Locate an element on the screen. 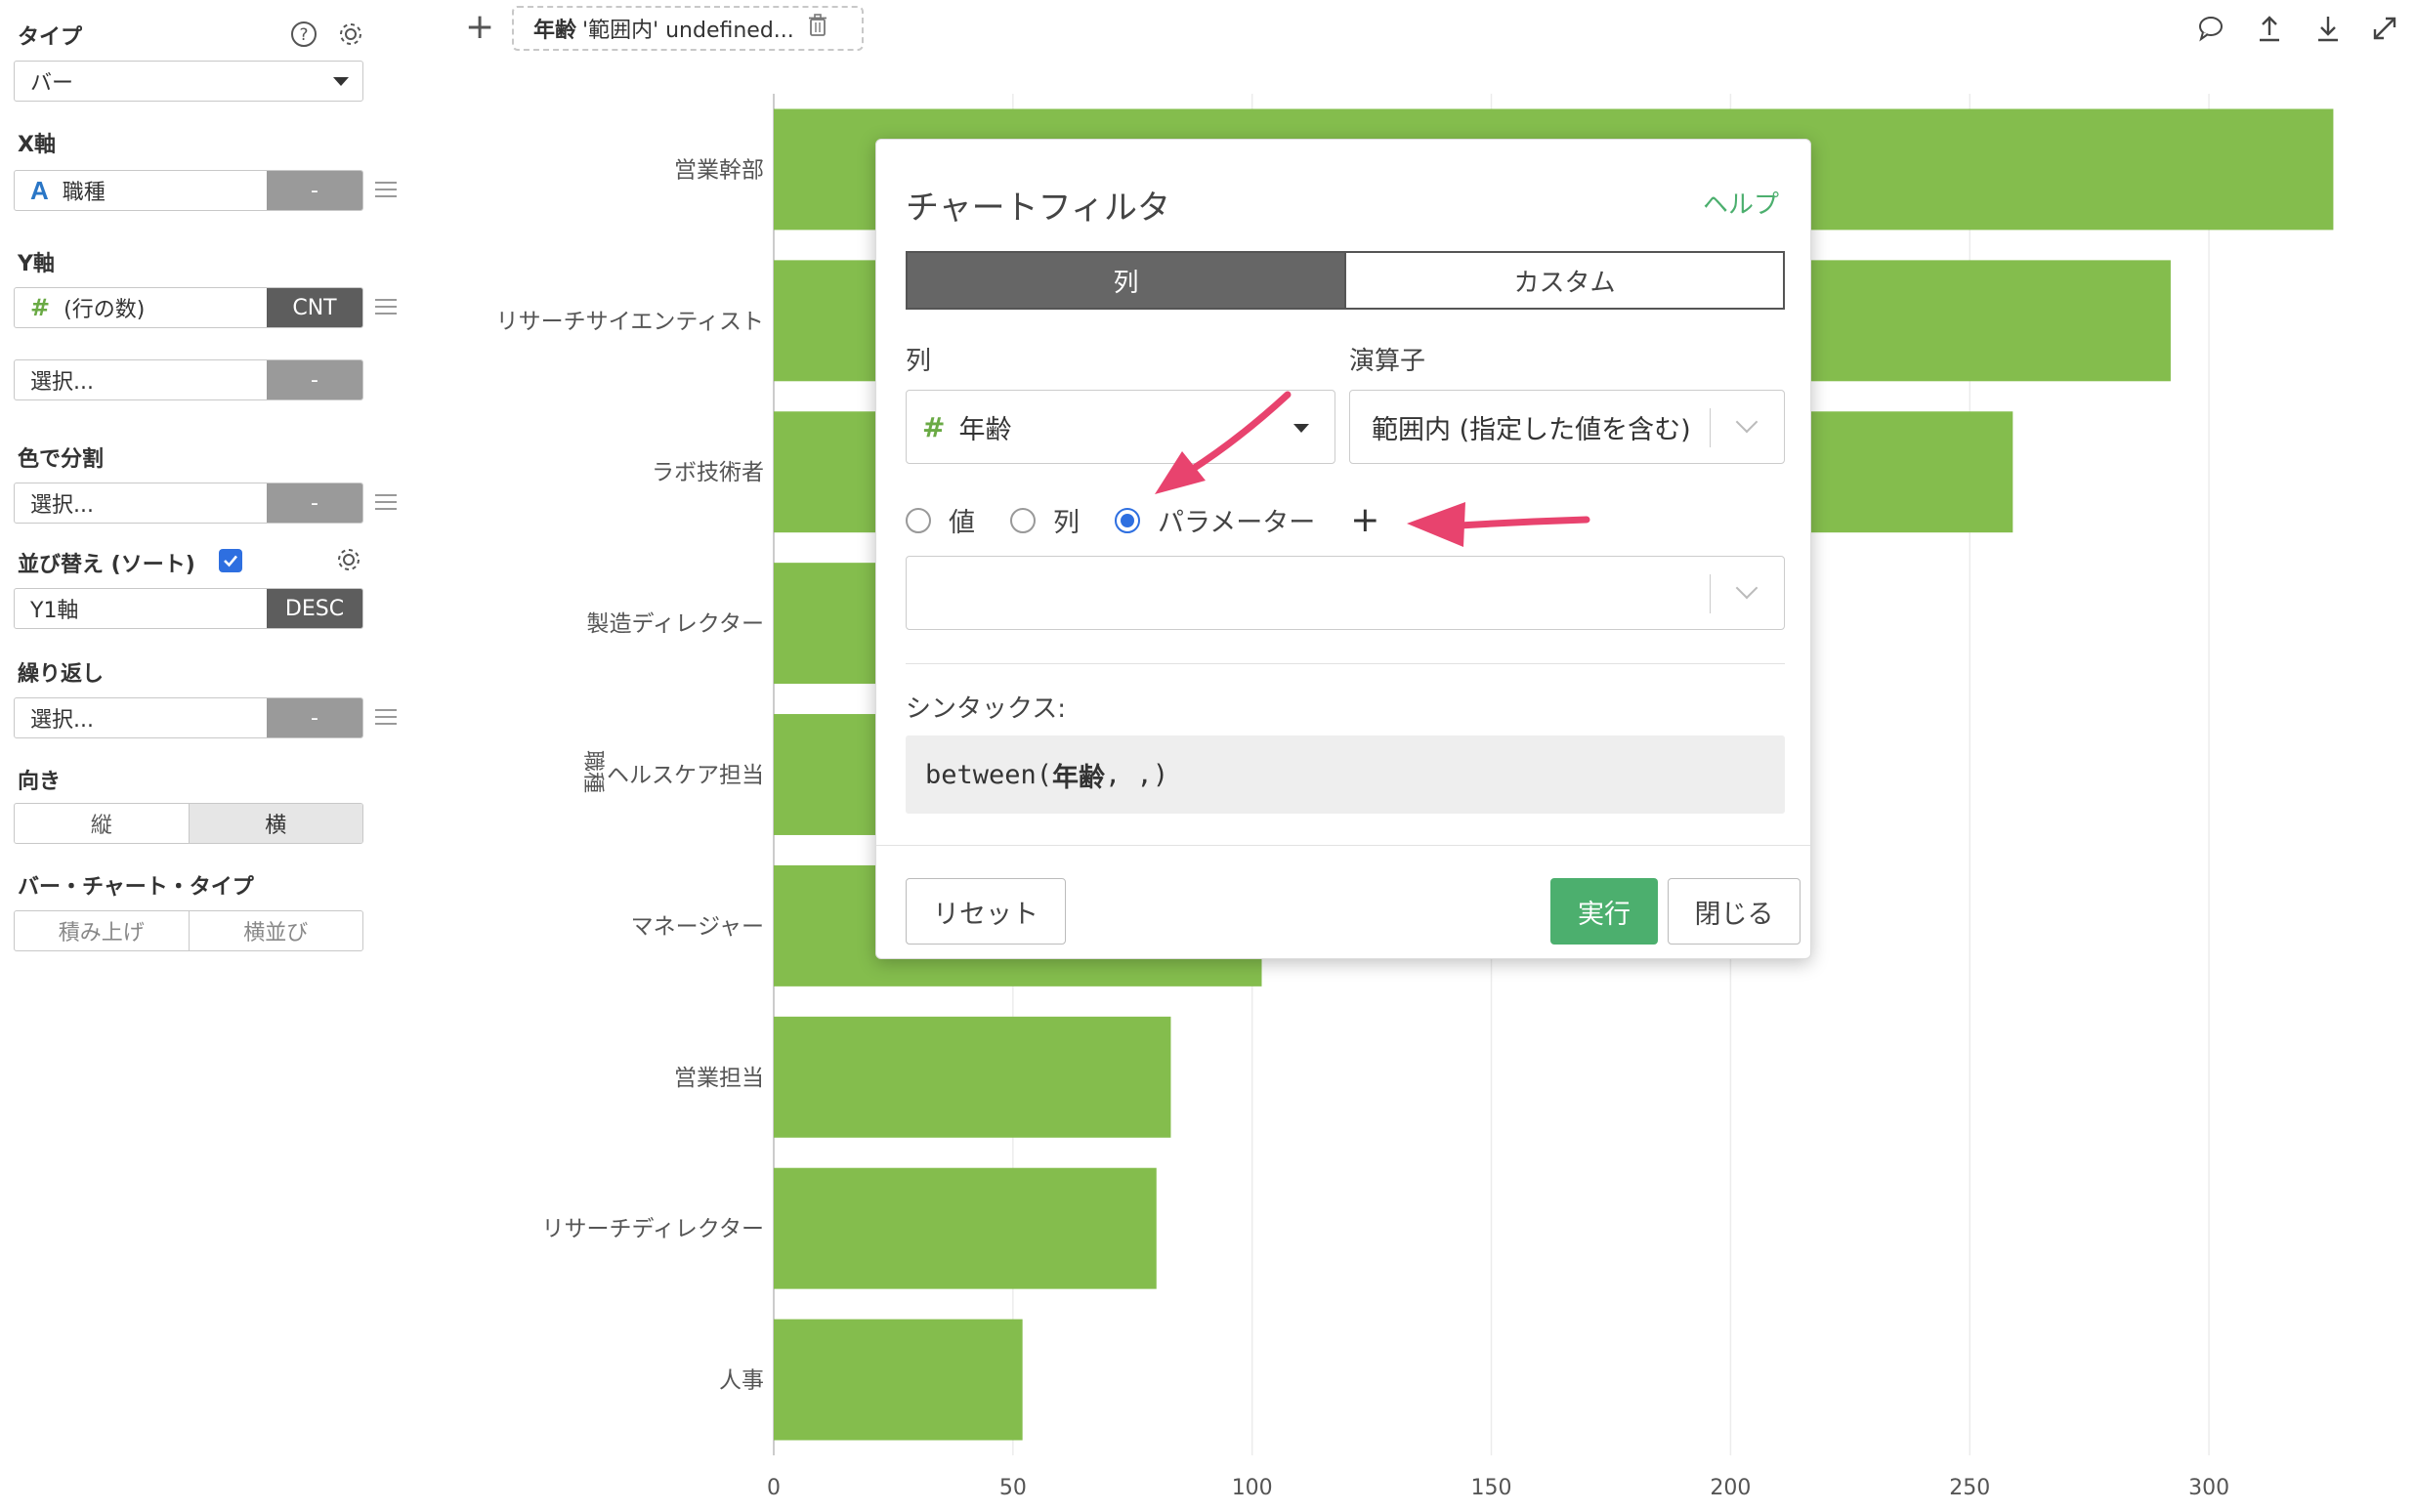  x-tick-label: 150 is located at coordinates (1491, 1488).